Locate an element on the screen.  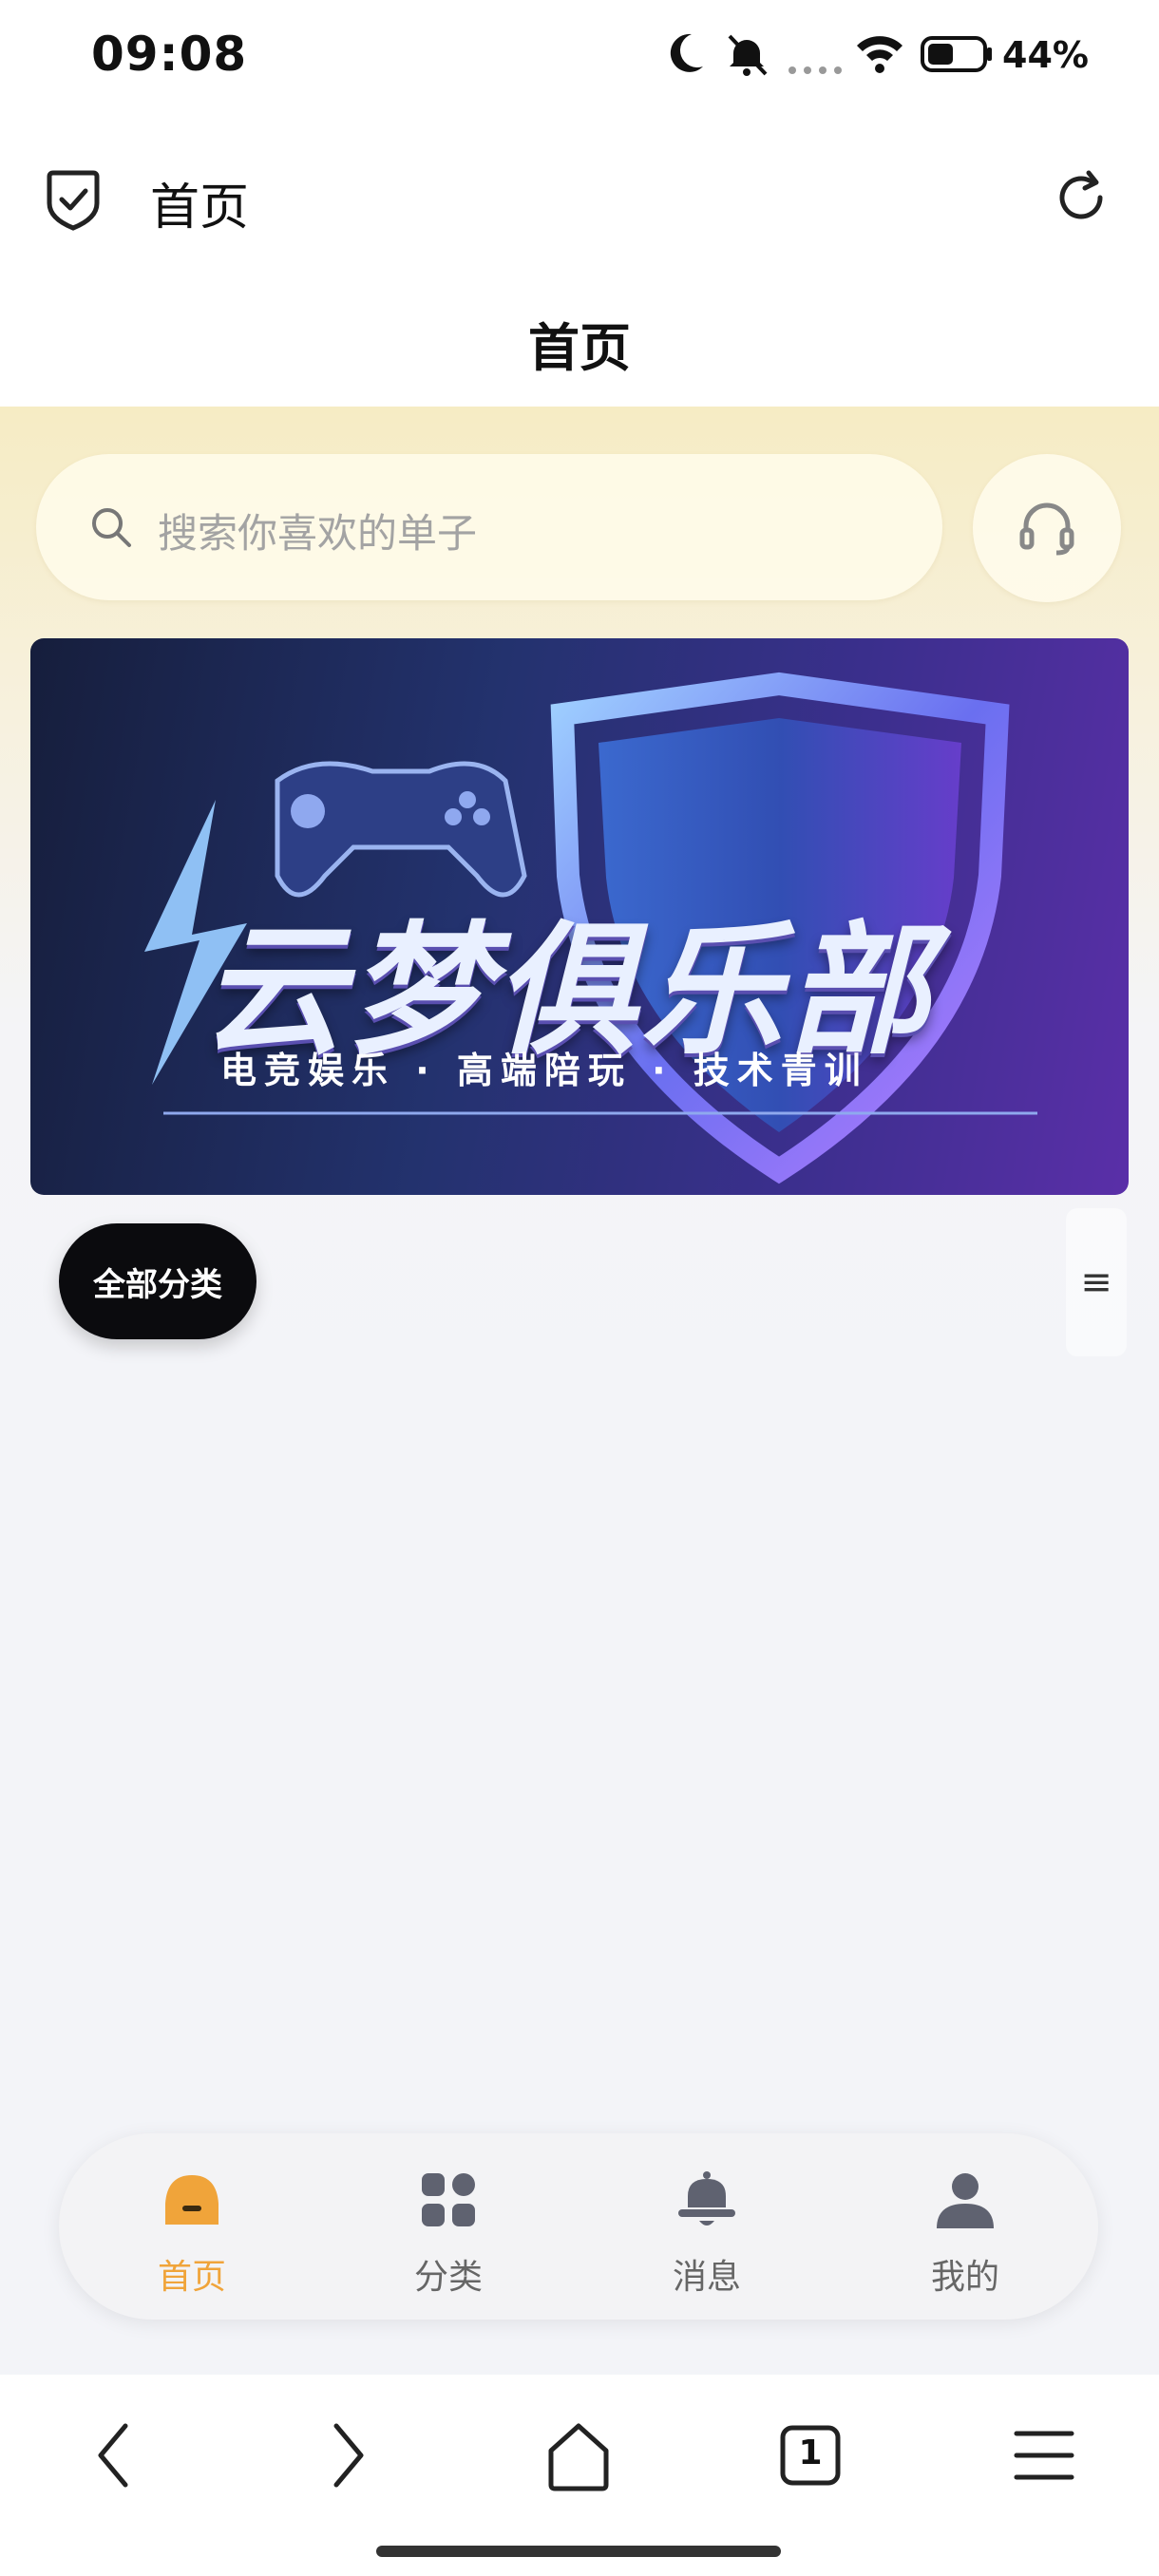
tab-home: 首页 is located at coordinates (192, 2226).